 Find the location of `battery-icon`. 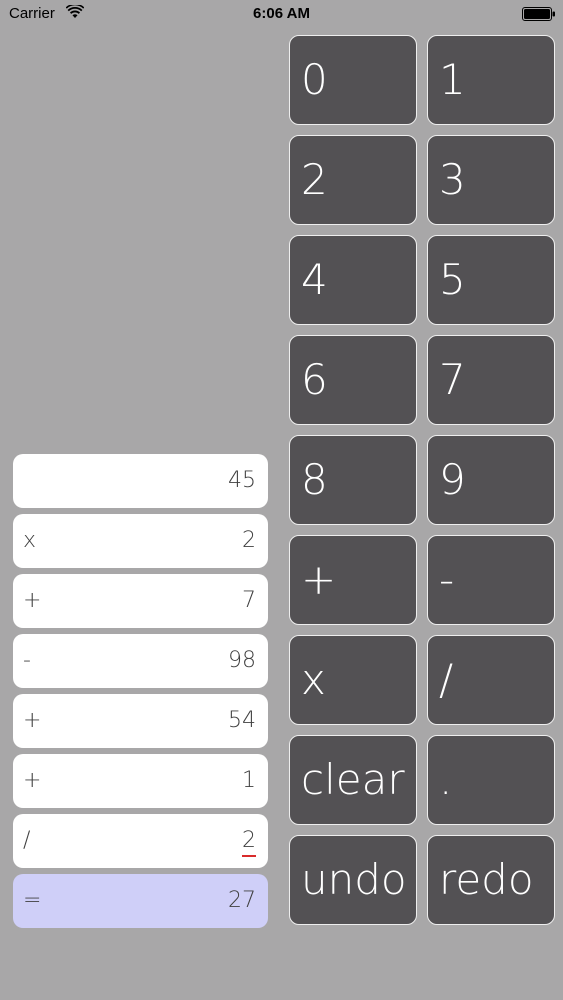

battery-icon is located at coordinates (538, 14).